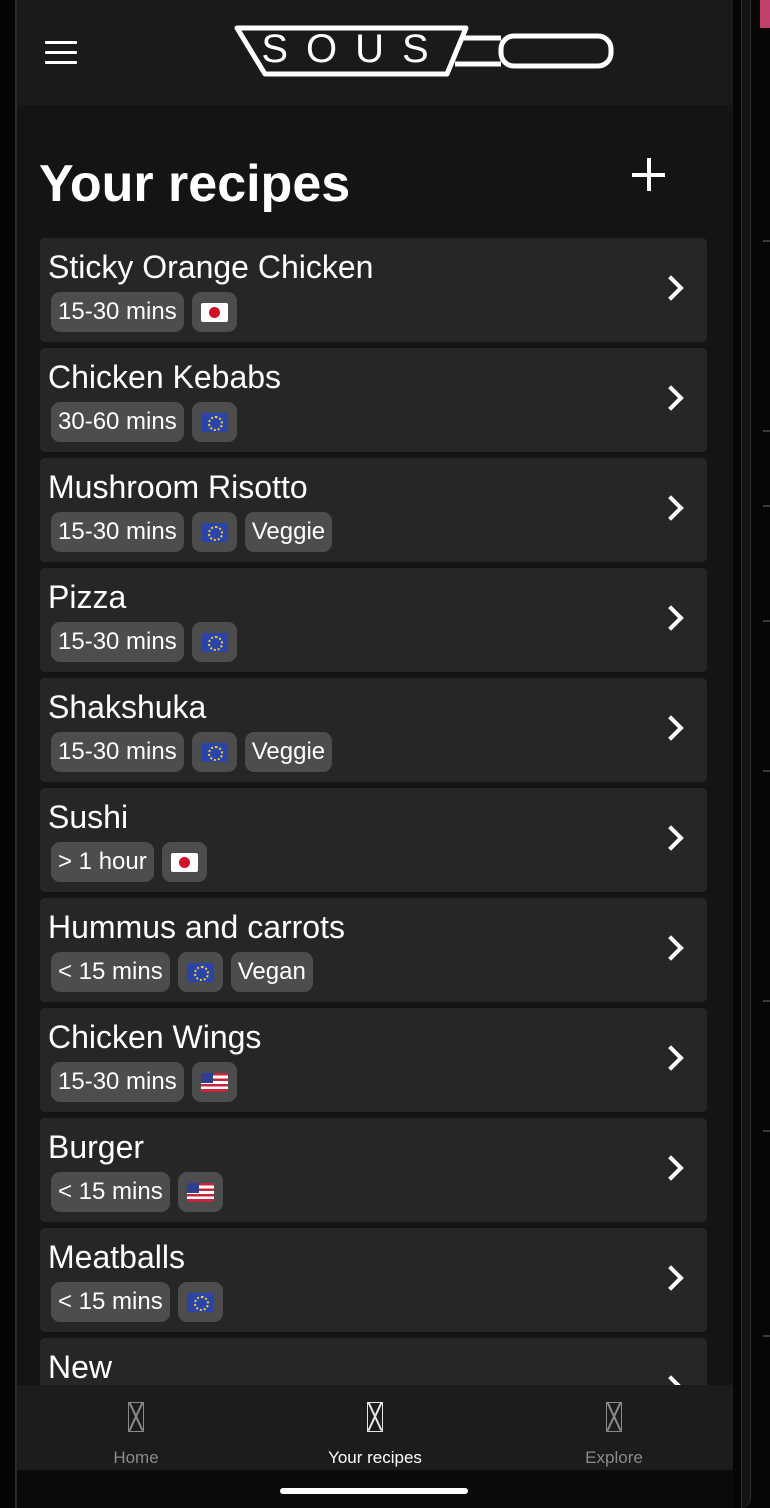 This screenshot has height=1508, width=770. I want to click on recipe-card: Shakshuka 15-30 mins Veggie, so click(373, 730).